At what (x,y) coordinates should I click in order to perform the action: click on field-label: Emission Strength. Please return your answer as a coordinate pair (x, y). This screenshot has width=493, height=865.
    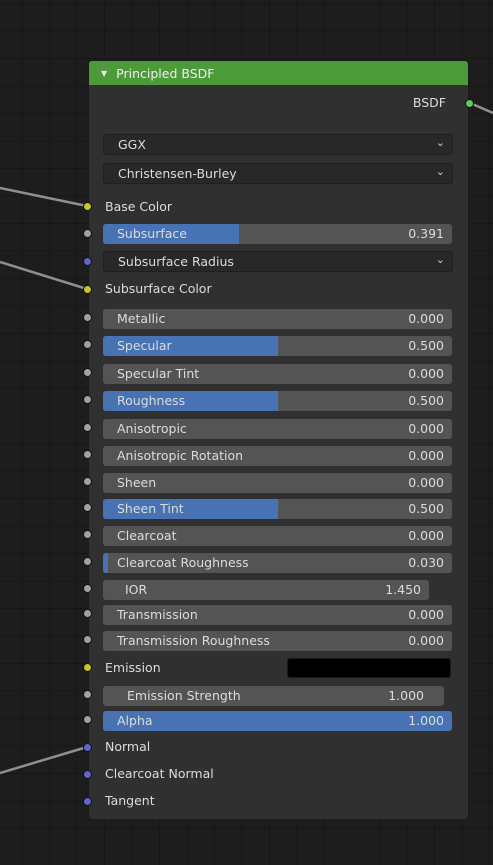
    Looking at the image, I should click on (184, 695).